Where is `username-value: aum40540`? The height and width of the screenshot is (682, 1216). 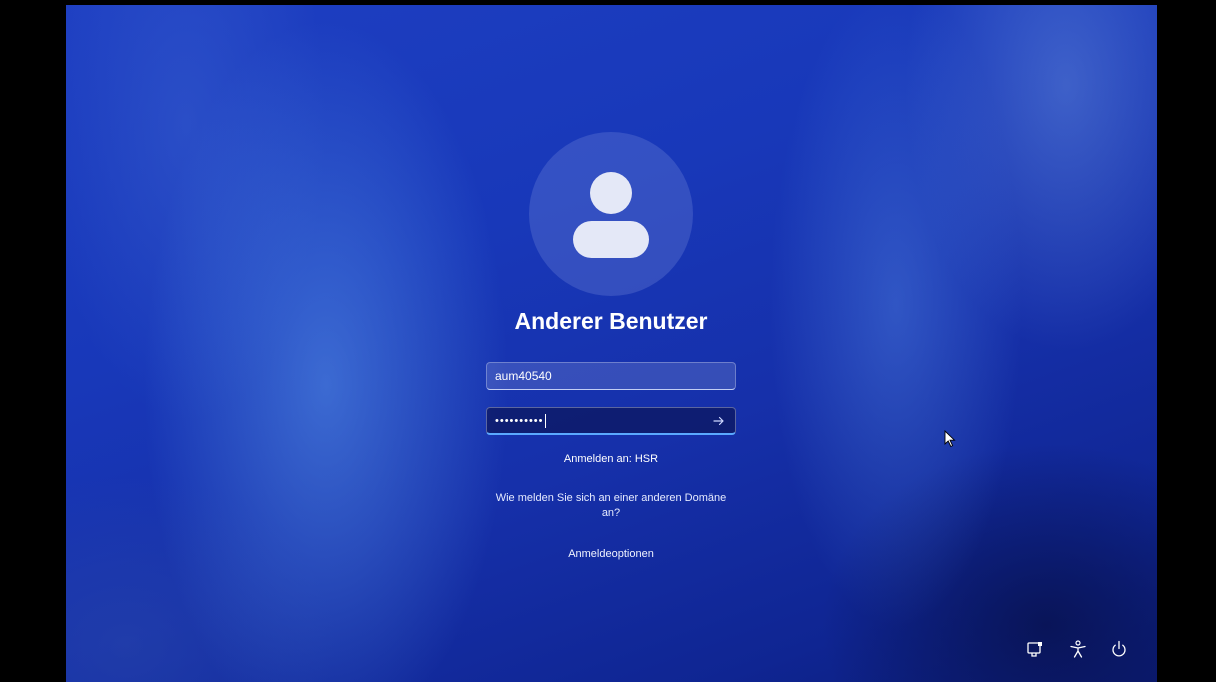 username-value: aum40540 is located at coordinates (523, 376).